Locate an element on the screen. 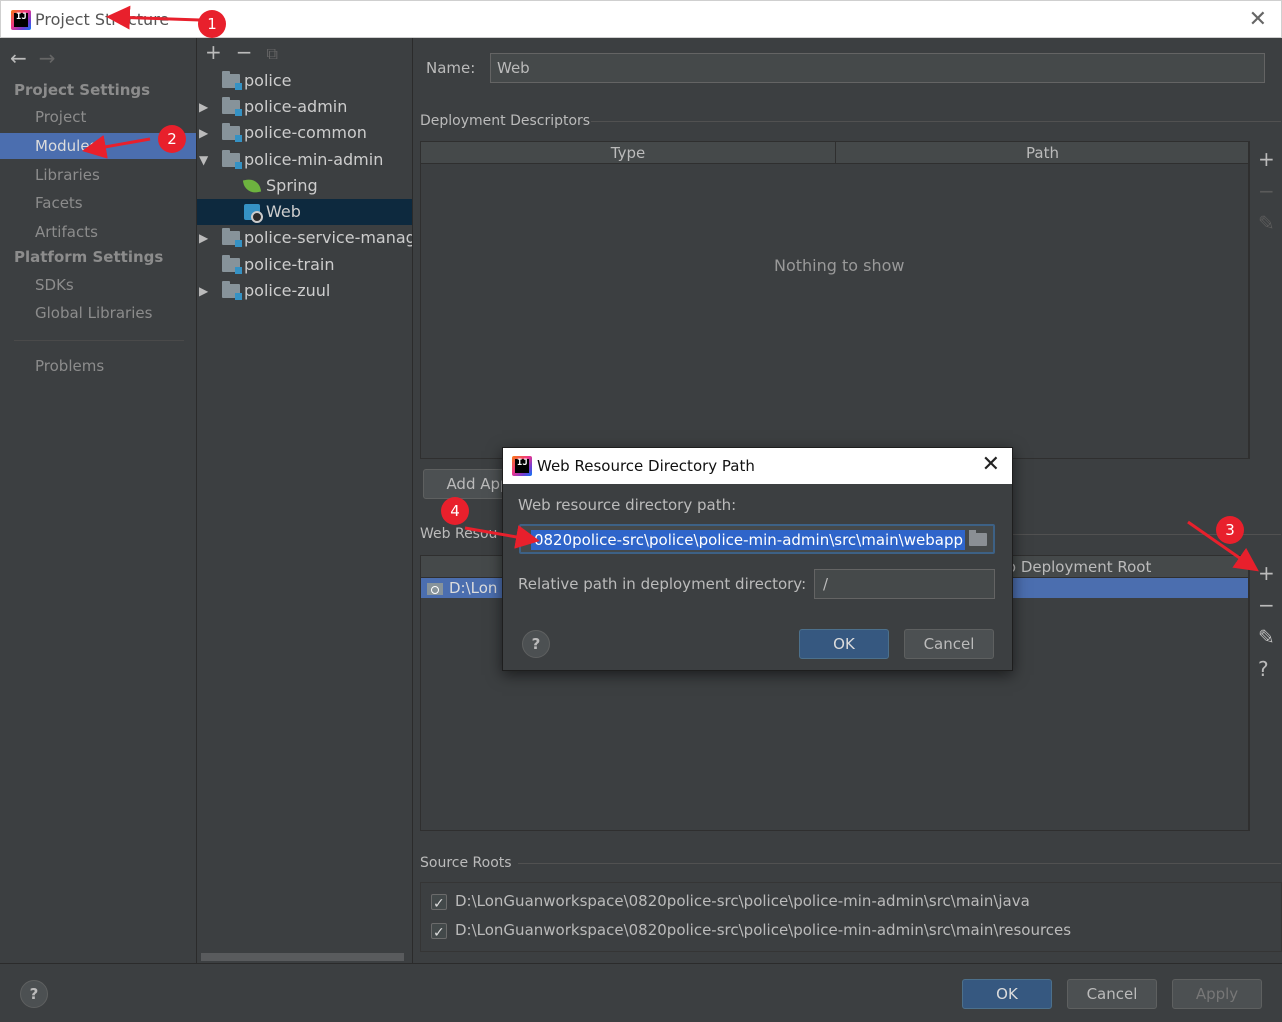  web-resources-toolbar: + − ✎ ? is located at coordinates (1265, 693).